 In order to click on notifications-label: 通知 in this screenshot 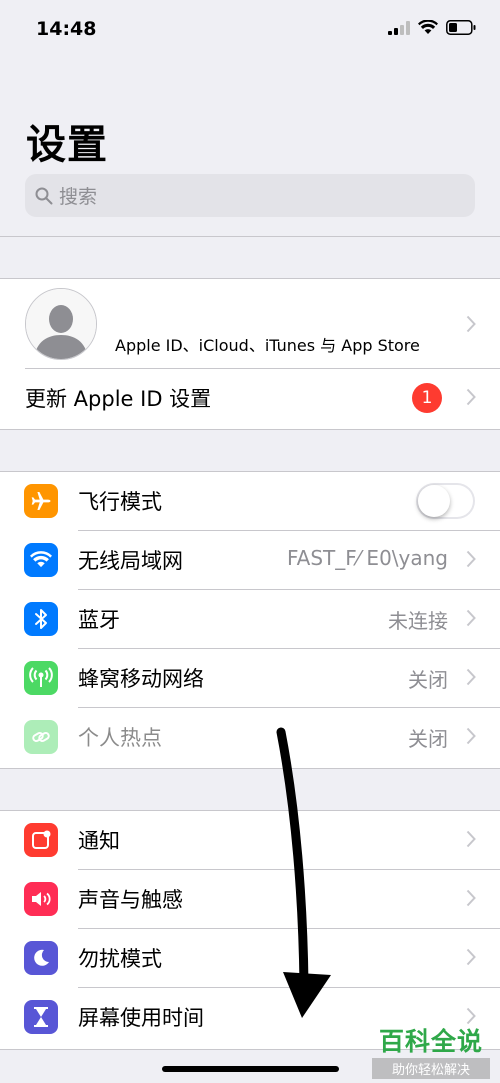, I will do `click(99, 841)`.